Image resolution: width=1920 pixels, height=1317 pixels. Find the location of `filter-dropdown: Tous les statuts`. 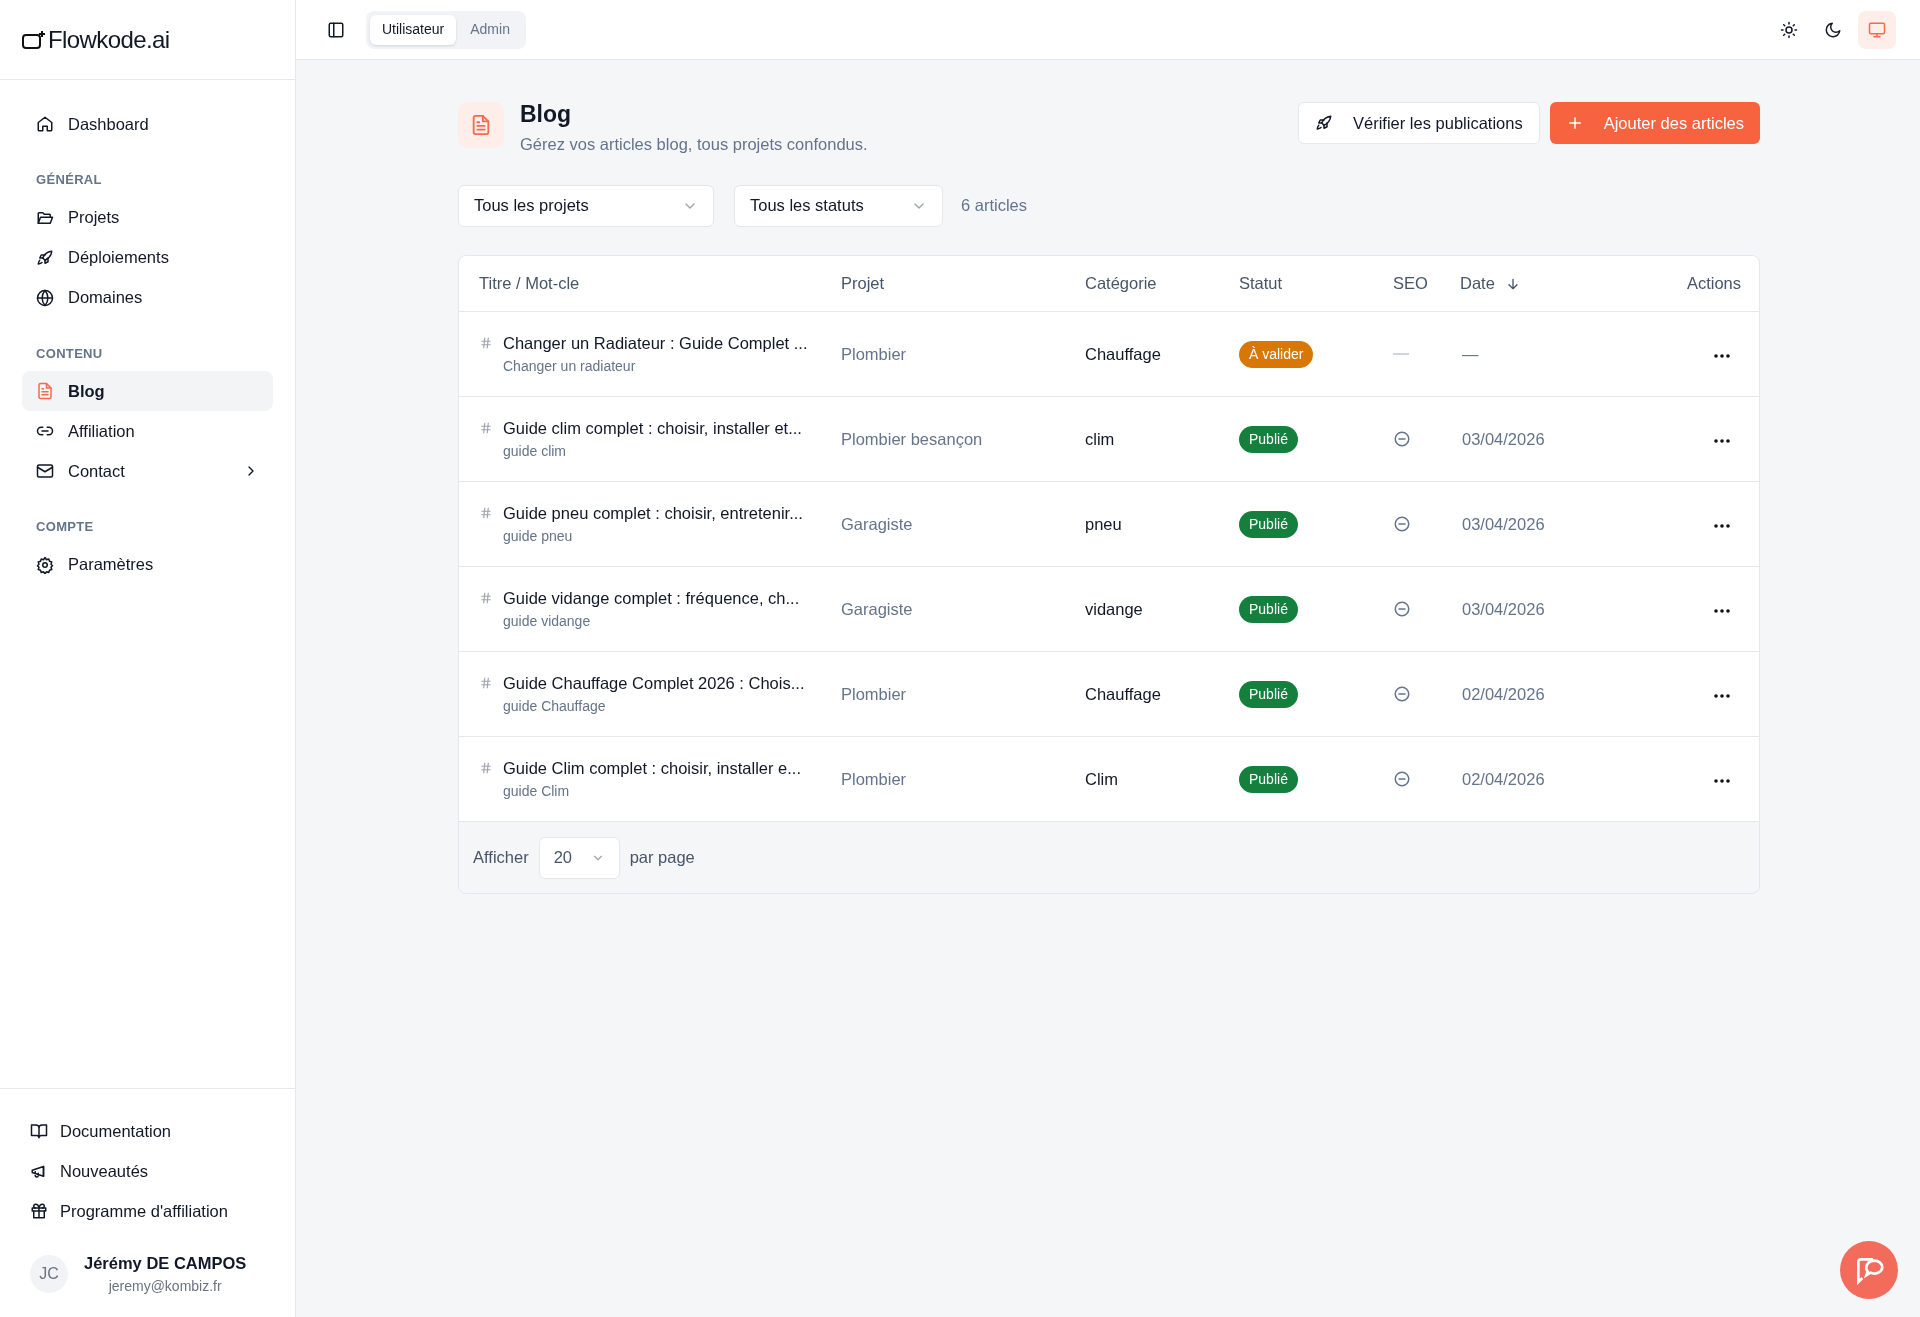

filter-dropdown: Tous les statuts is located at coordinates (838, 205).